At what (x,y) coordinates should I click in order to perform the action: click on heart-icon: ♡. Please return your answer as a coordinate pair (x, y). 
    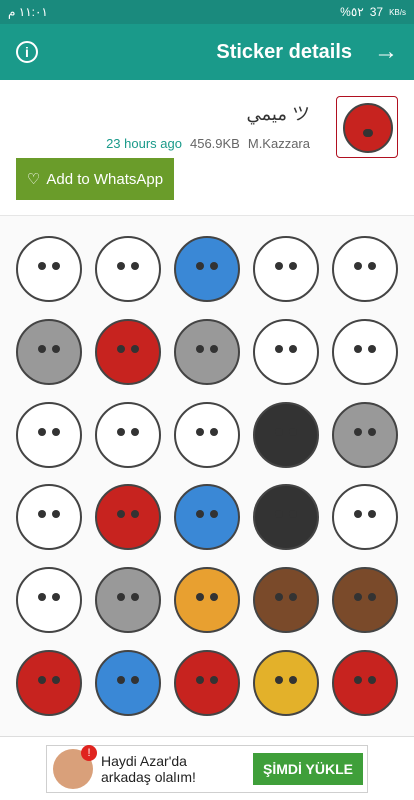
    Looking at the image, I should click on (33, 179).